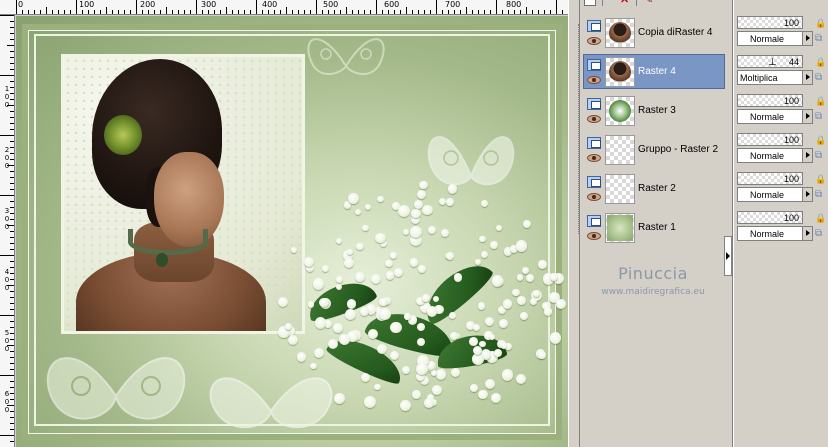 The image size is (828, 447). I want to click on layer-name: Gruppo - Raster 2, so click(678, 149).